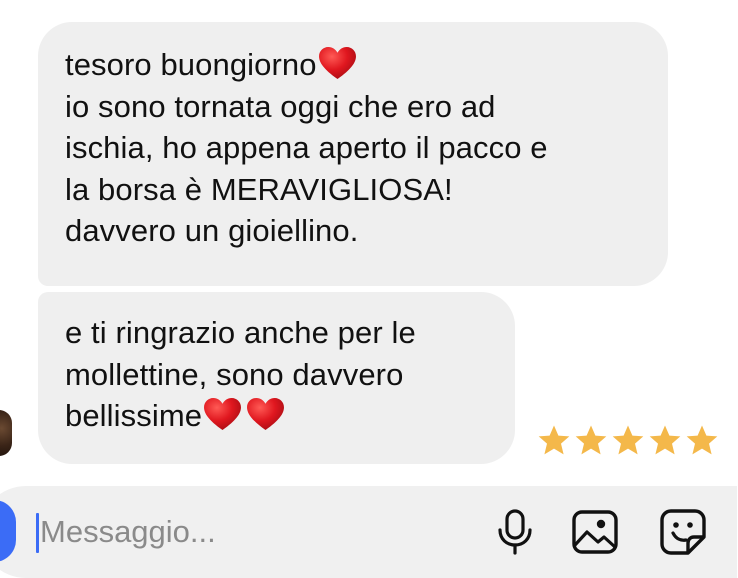 Image resolution: width=738 pixels, height=578 pixels. What do you see at coordinates (515, 532) in the screenshot?
I see `microphone-icon` at bounding box center [515, 532].